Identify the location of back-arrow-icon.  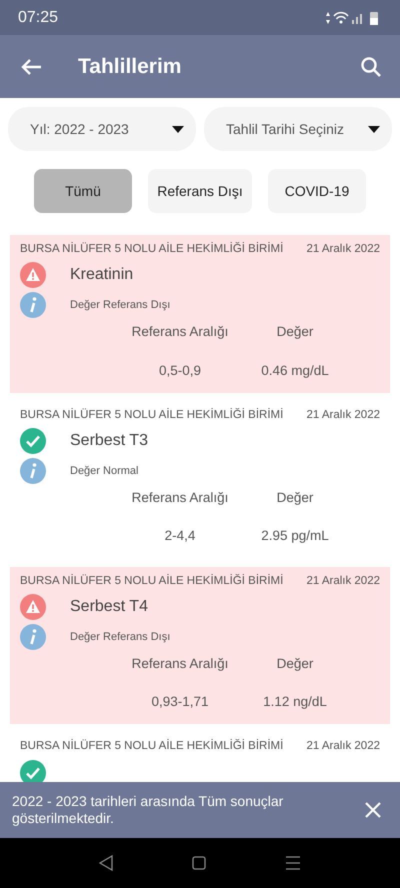
(31, 67).